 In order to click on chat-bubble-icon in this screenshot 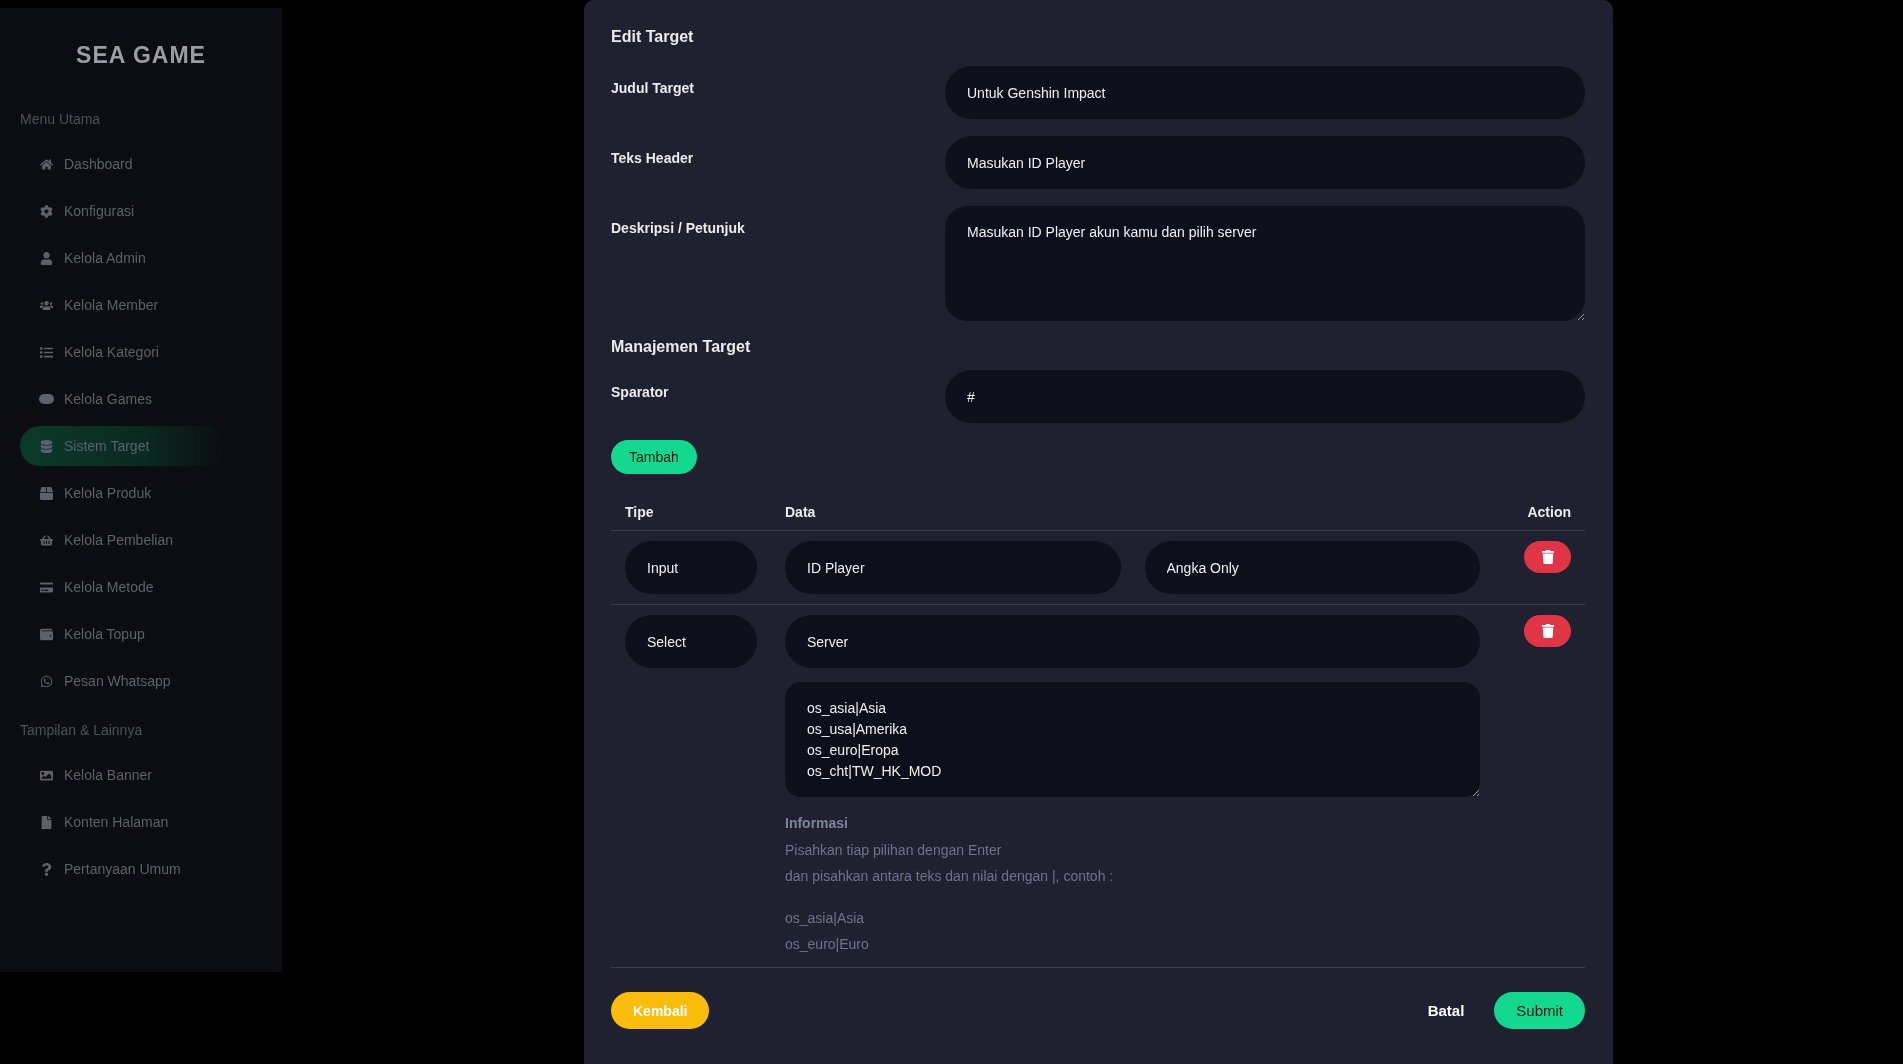, I will do `click(46, 681)`.